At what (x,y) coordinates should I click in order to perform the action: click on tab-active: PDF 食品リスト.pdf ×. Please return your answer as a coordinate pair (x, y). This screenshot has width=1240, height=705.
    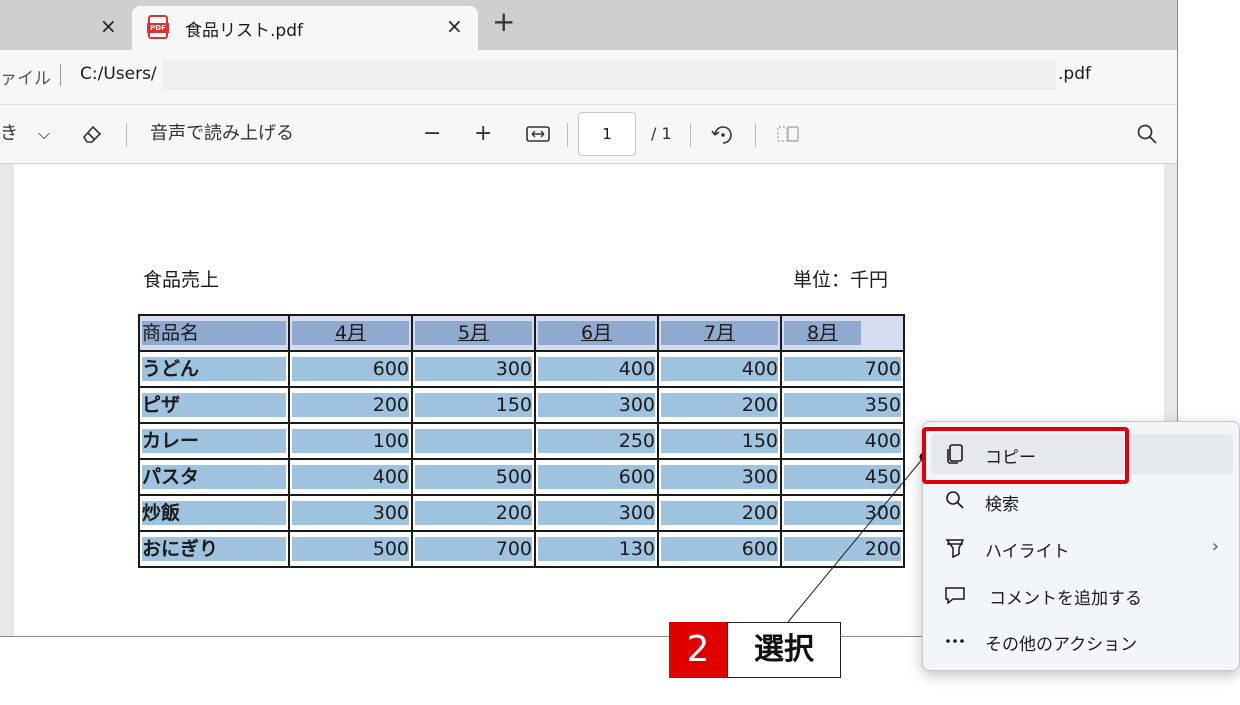
    Looking at the image, I should click on (305, 28).